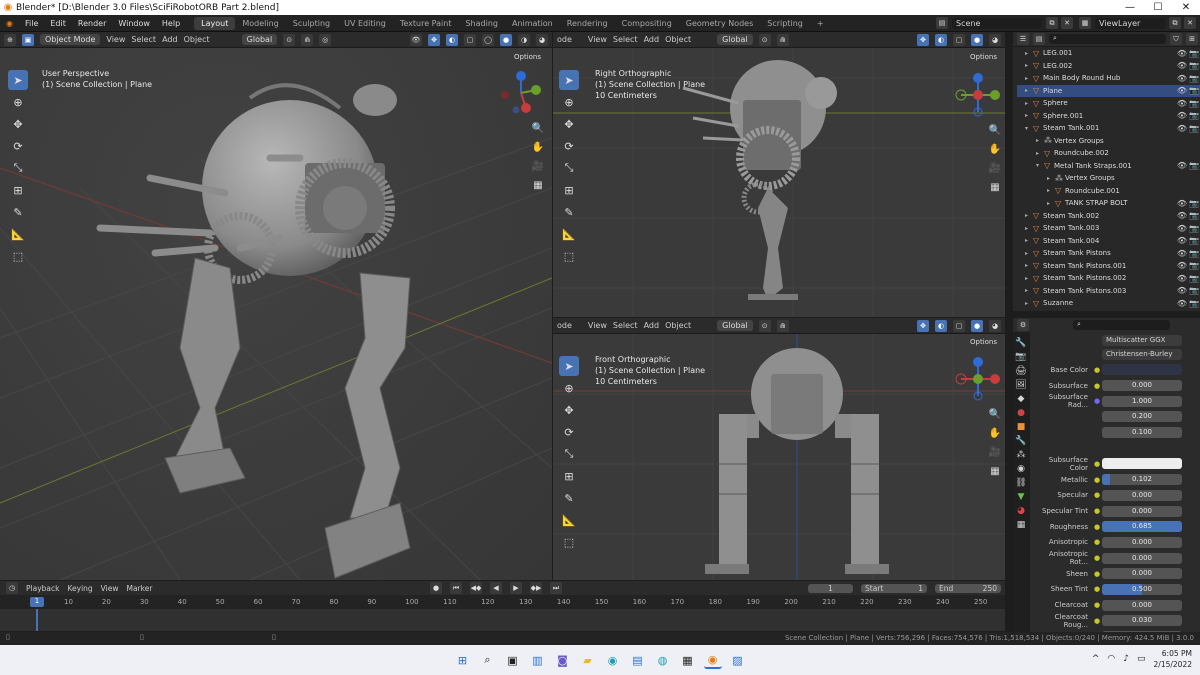  Describe the element at coordinates (785, 23) in the screenshot. I see `tab-scripting: Scripting` at that location.